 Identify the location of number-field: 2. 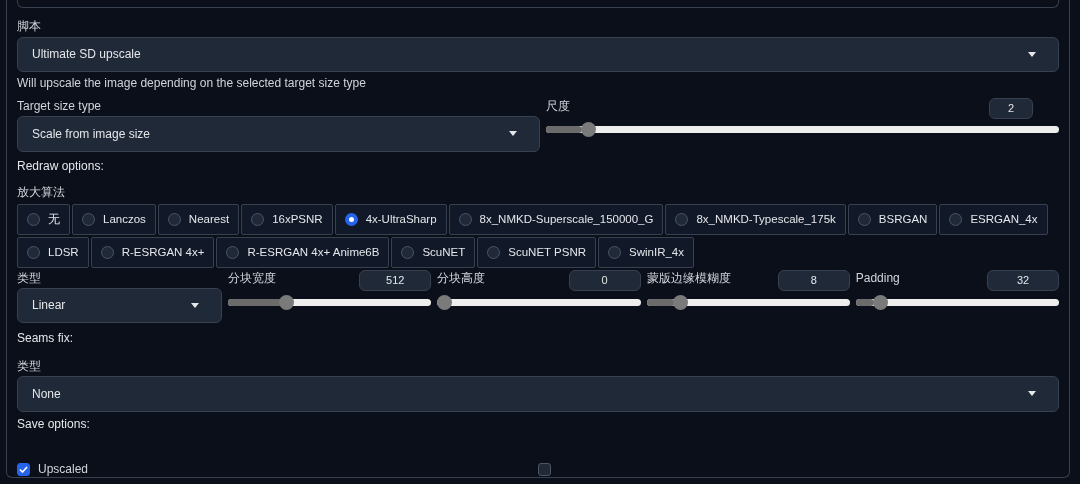
(1011, 108).